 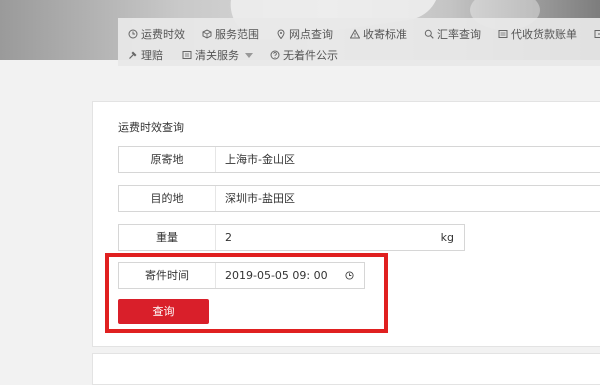 I want to click on nav-item-shipping-time: 运费时效, so click(x=156, y=35).